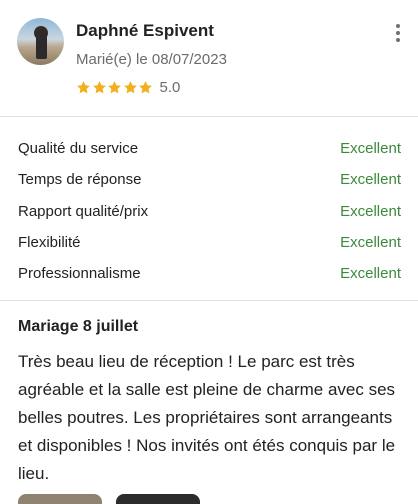 This screenshot has height=504, width=418. What do you see at coordinates (80, 180) in the screenshot?
I see `score-label: Temps de réponse` at bounding box center [80, 180].